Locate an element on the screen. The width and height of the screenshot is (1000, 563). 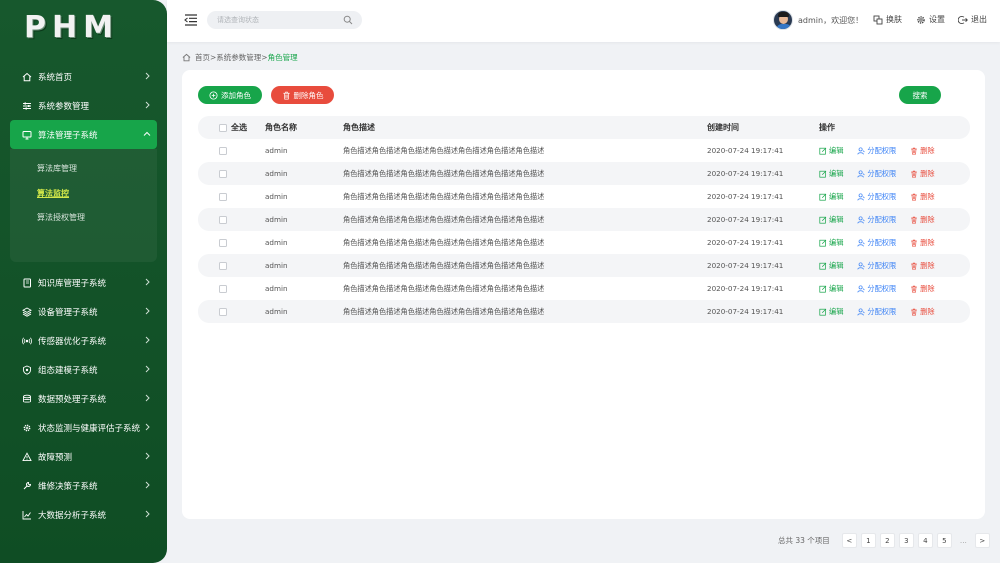
sidebar-item-label: 维修决策子系统 is located at coordinates (68, 486).